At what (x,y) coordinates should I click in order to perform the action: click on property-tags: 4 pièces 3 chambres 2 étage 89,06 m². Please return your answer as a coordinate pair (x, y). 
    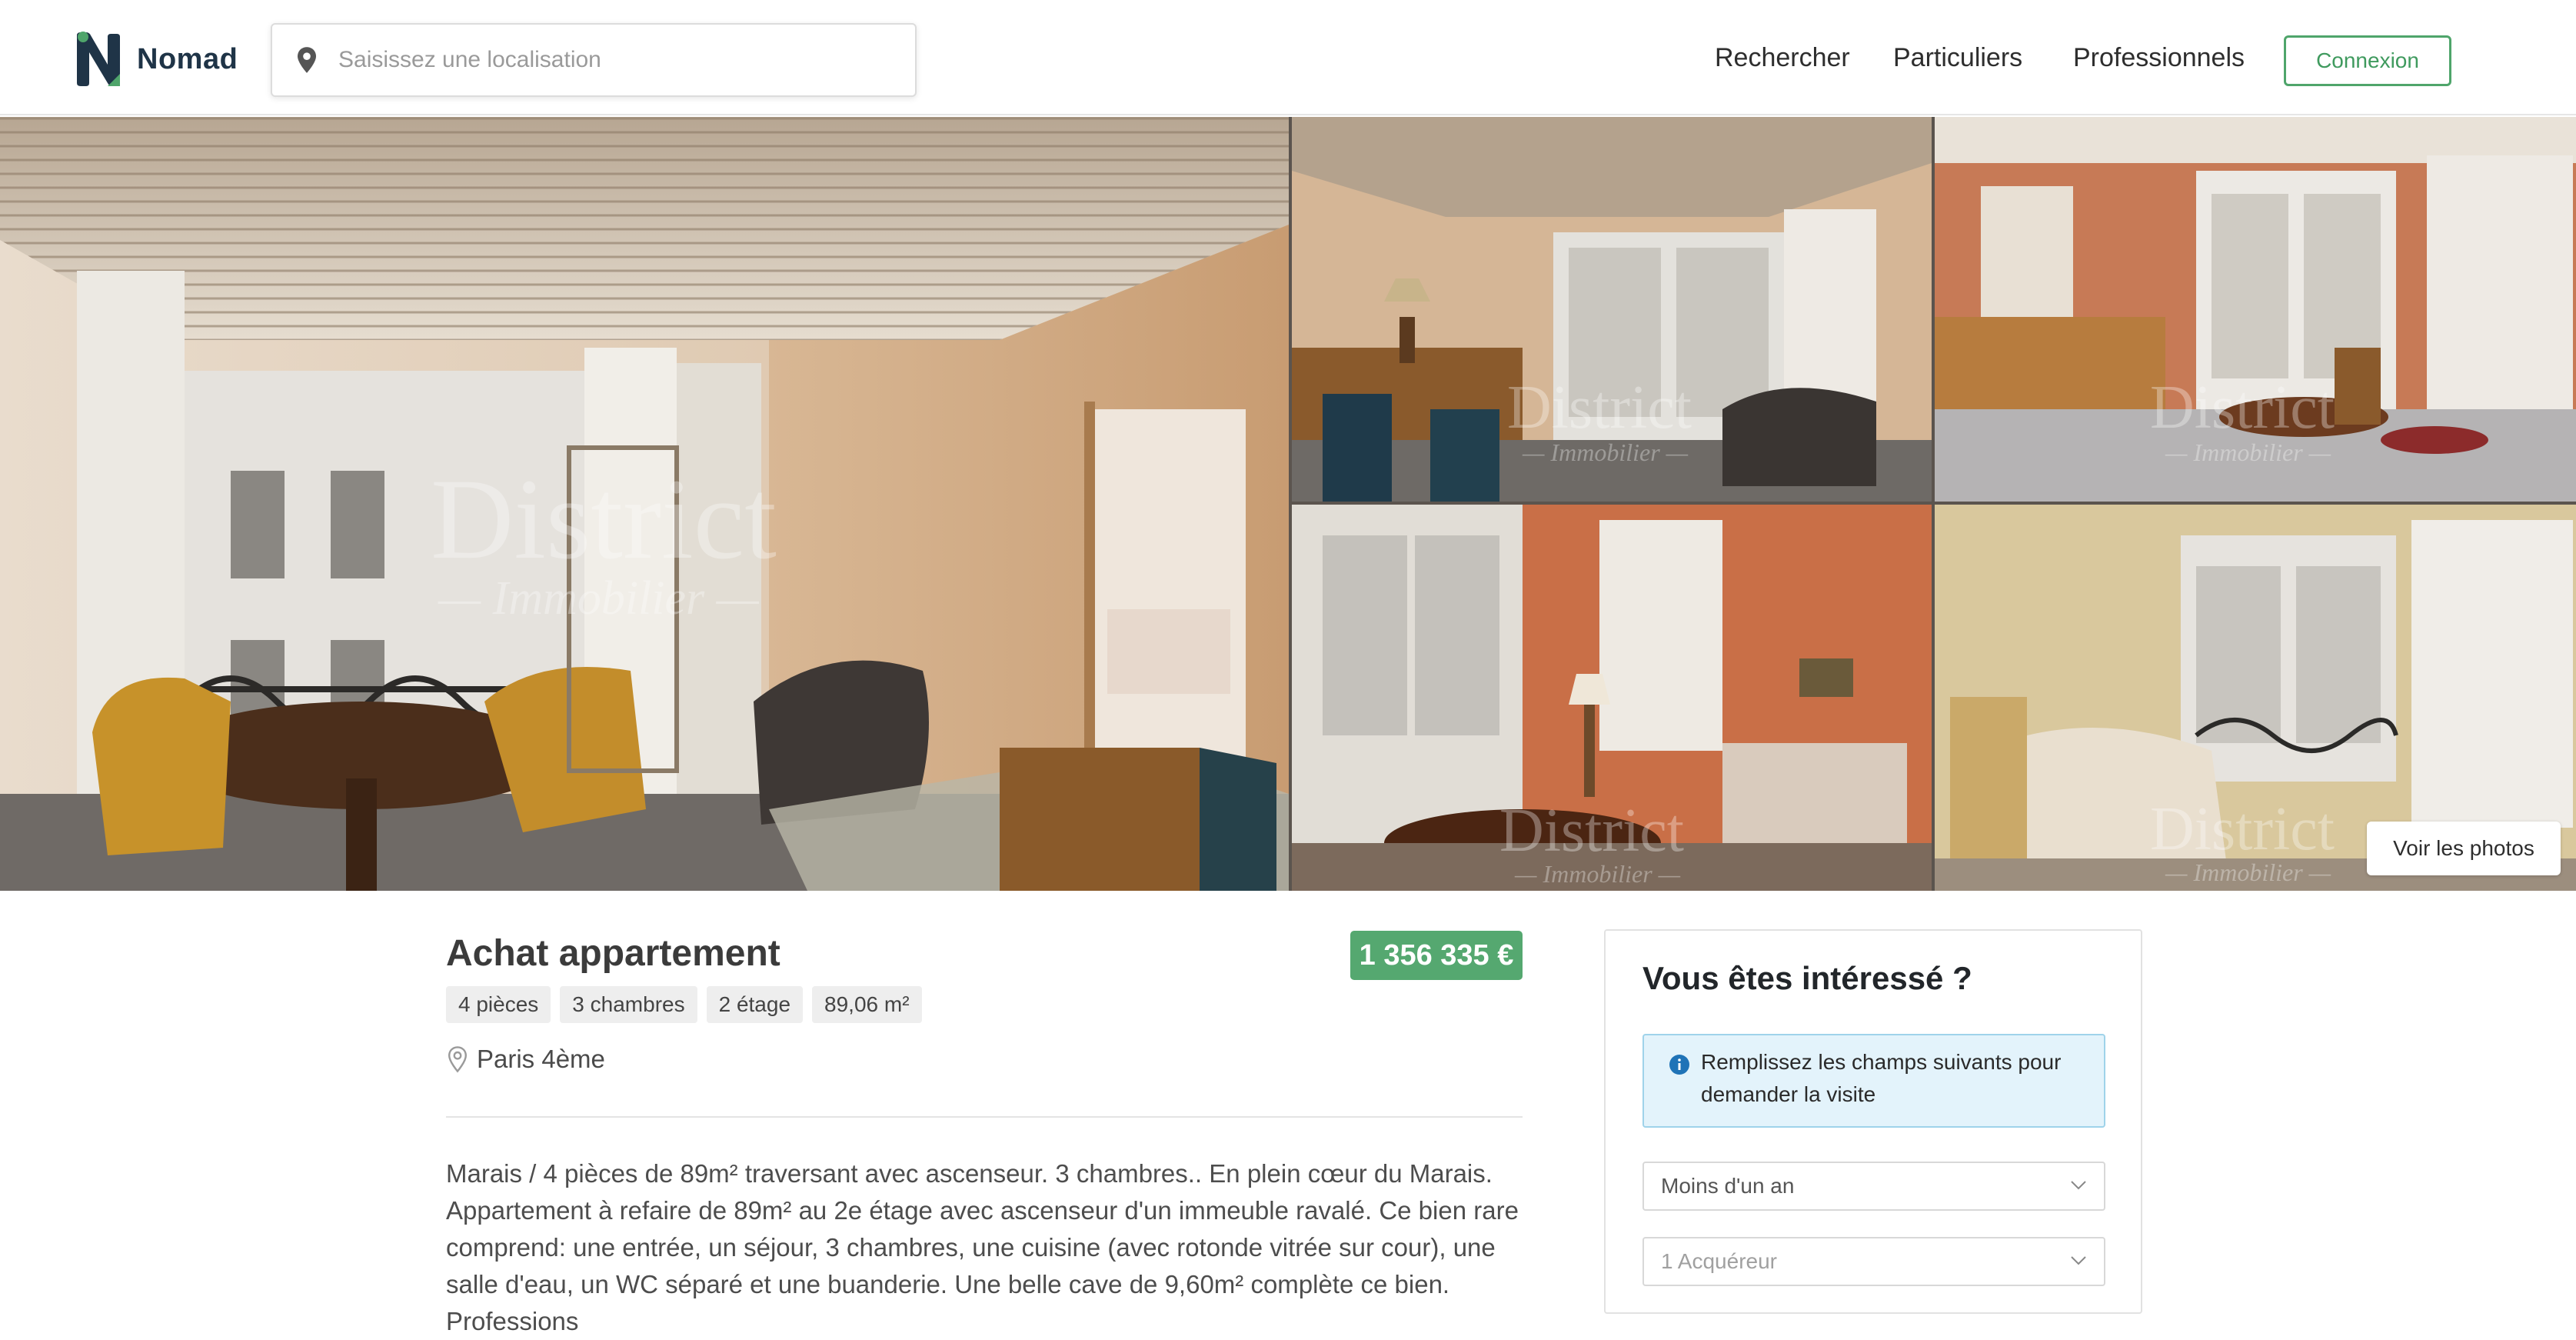
    Looking at the image, I should click on (684, 1005).